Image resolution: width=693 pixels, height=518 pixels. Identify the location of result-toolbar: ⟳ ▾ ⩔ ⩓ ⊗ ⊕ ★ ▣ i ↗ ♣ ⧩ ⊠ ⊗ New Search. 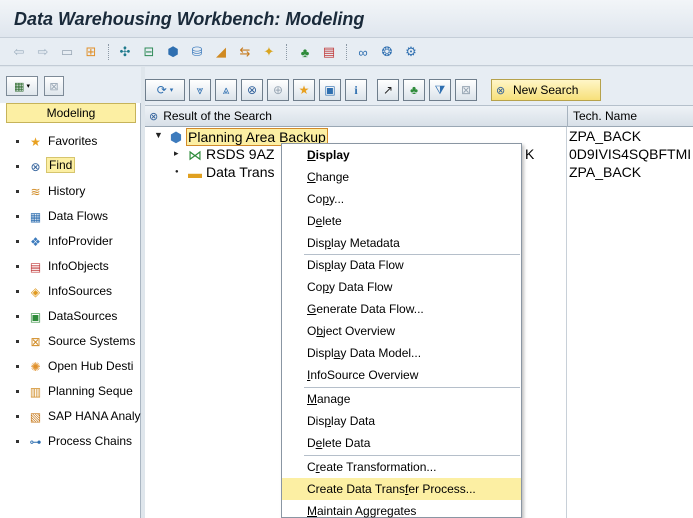
(419, 86).